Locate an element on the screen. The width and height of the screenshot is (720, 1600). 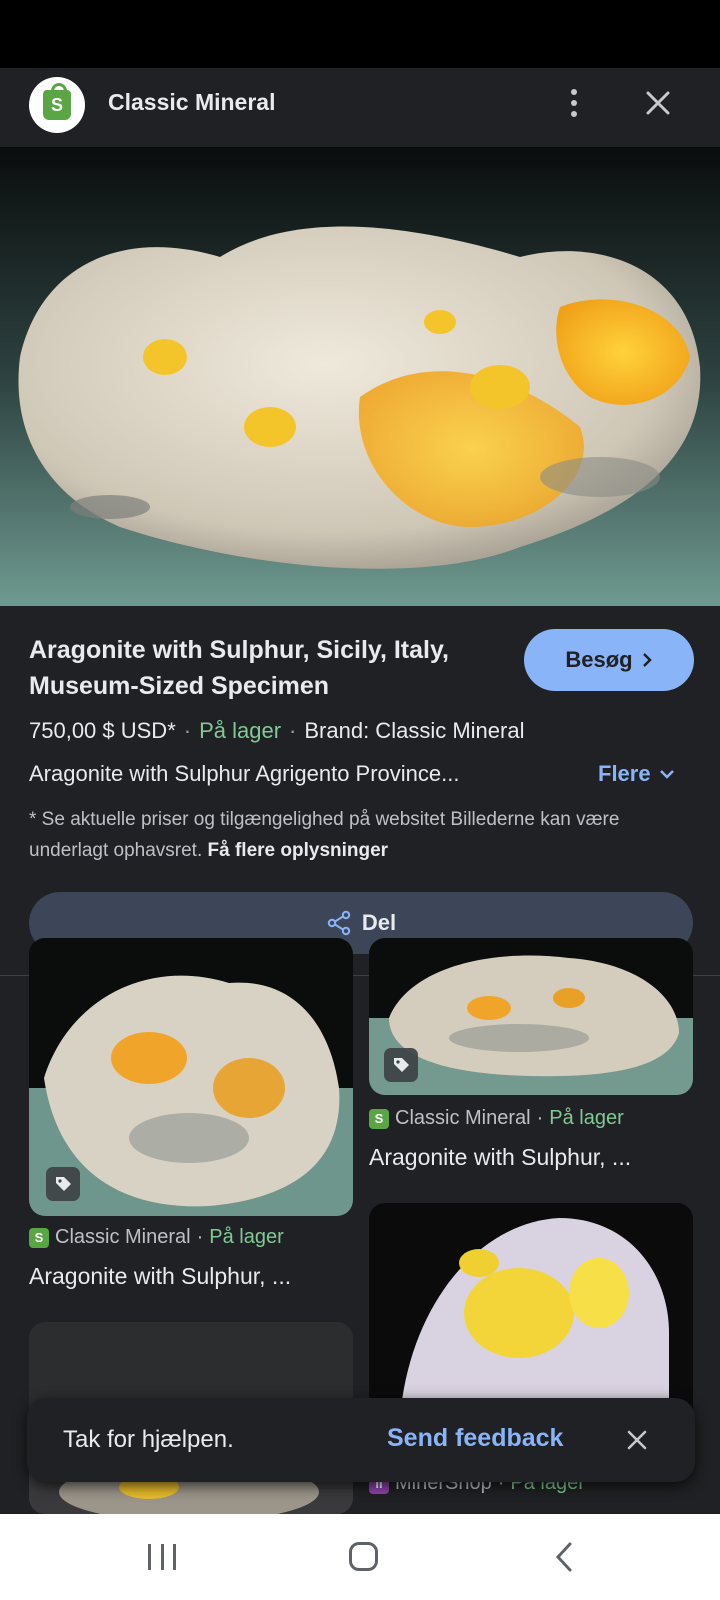
shopify-bag-icon: S is located at coordinates (57, 101).